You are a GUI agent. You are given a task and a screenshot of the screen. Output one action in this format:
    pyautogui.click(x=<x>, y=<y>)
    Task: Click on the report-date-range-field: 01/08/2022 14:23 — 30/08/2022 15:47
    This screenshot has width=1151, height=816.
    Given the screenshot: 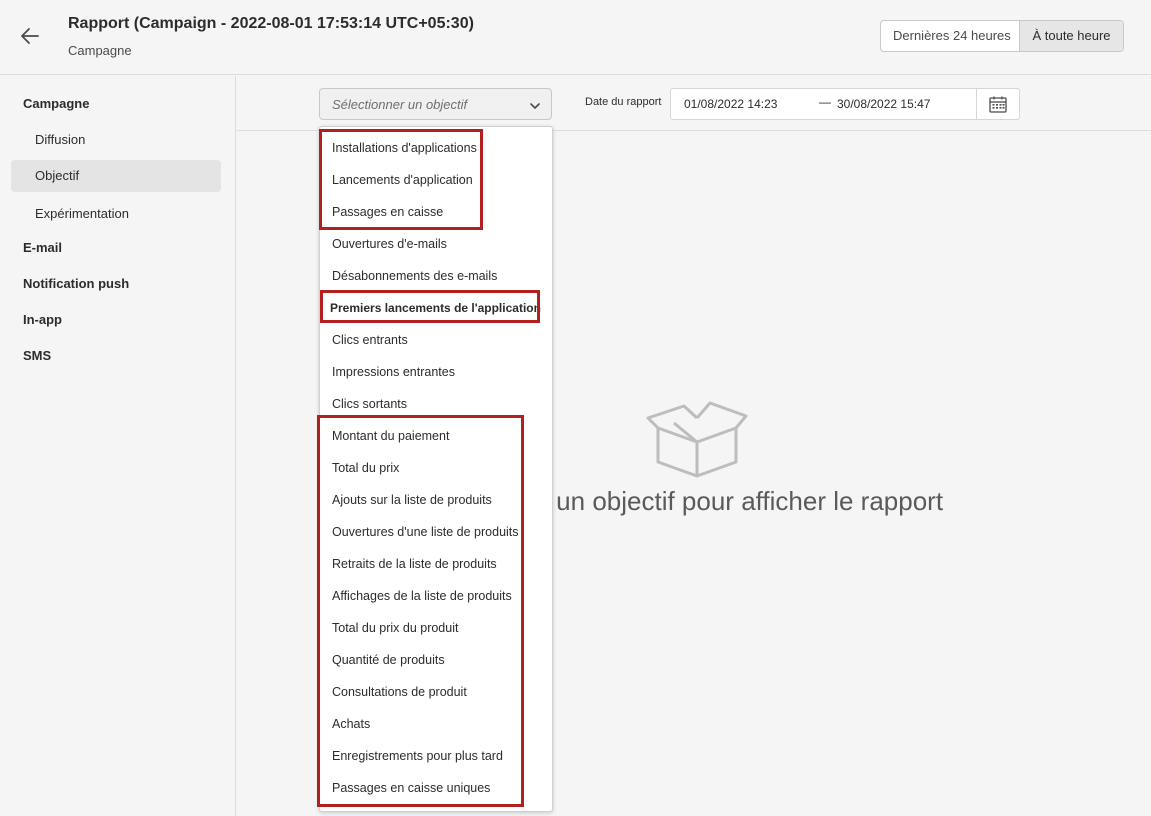 What is the action you would take?
    pyautogui.click(x=845, y=104)
    